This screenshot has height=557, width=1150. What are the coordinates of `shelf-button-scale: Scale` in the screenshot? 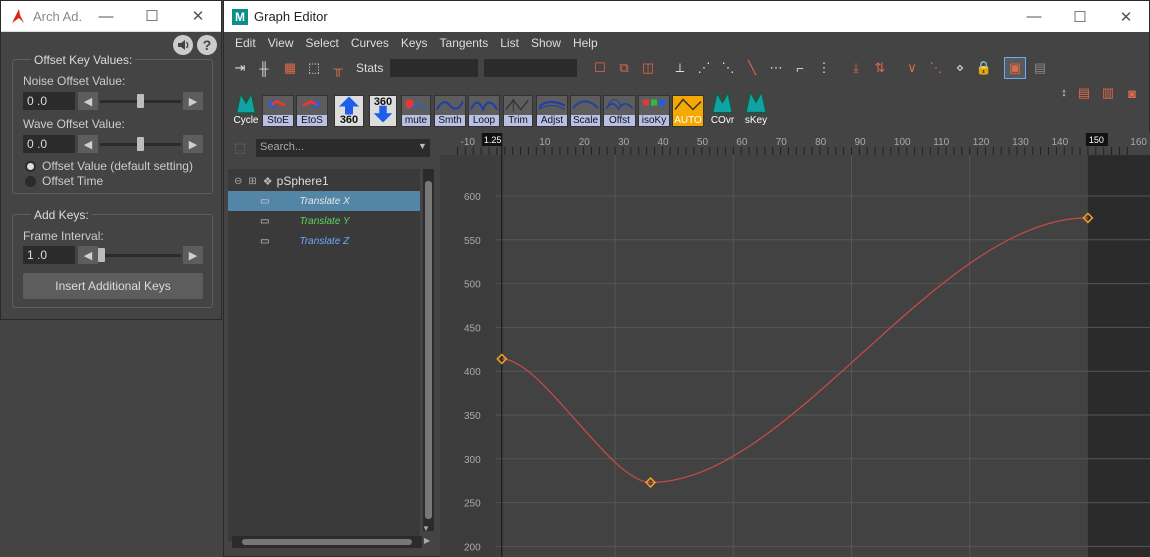 It's located at (585, 111).